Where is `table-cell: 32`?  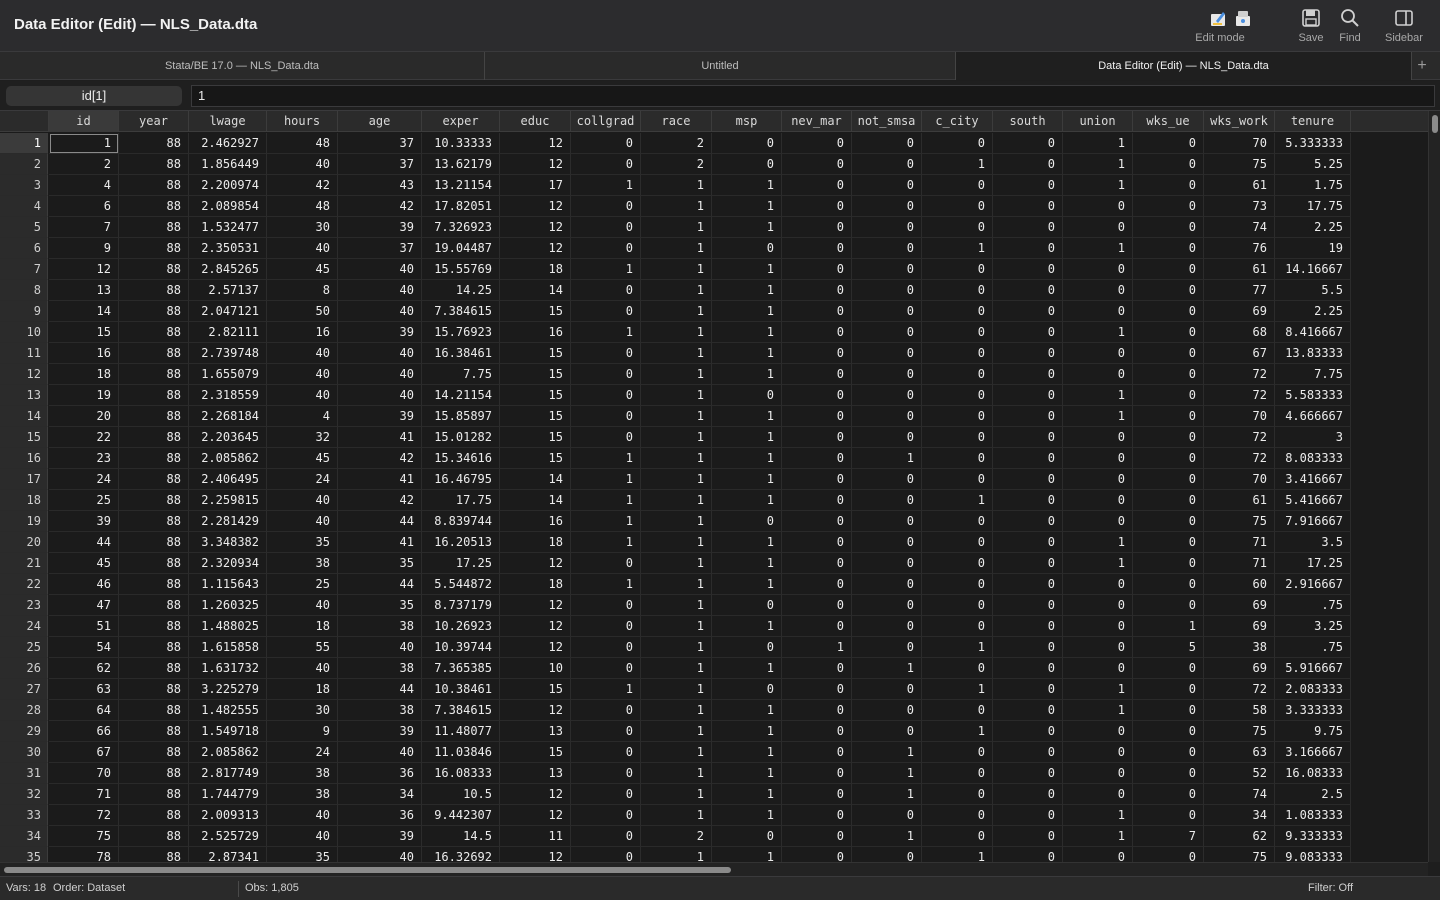
table-cell: 32 is located at coordinates (302, 437).